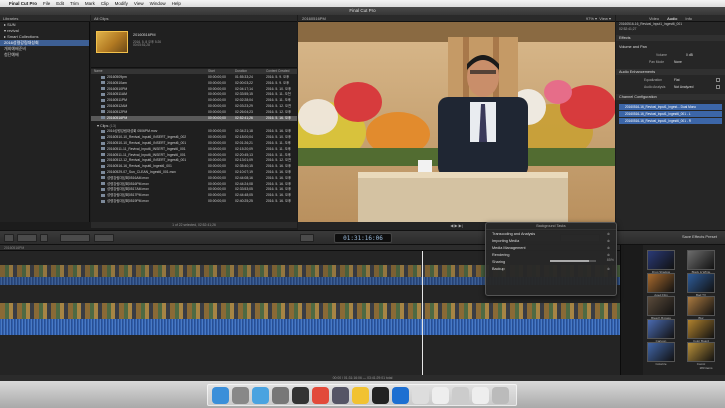 Image resolution: width=725 pixels, height=408 pixels. What do you see at coordinates (422, 313) in the screenshot?
I see `playhead` at bounding box center [422, 313].